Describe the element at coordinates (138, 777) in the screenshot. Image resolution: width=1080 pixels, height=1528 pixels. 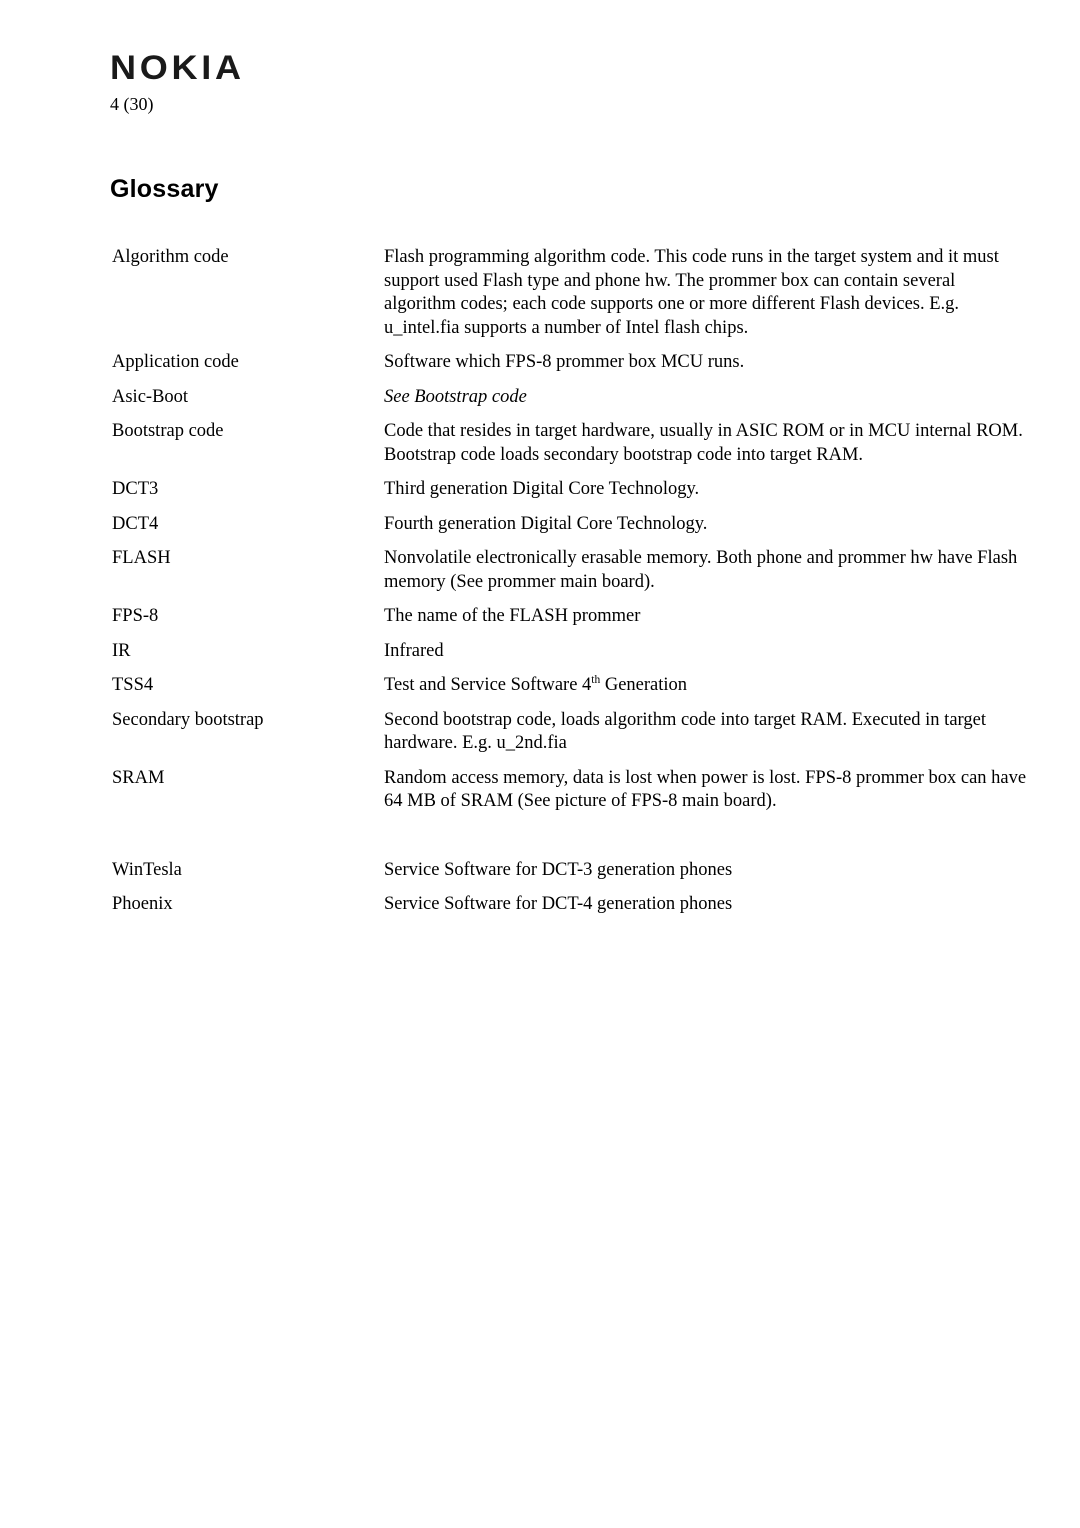
I see `glossary-term: SRAM` at that location.